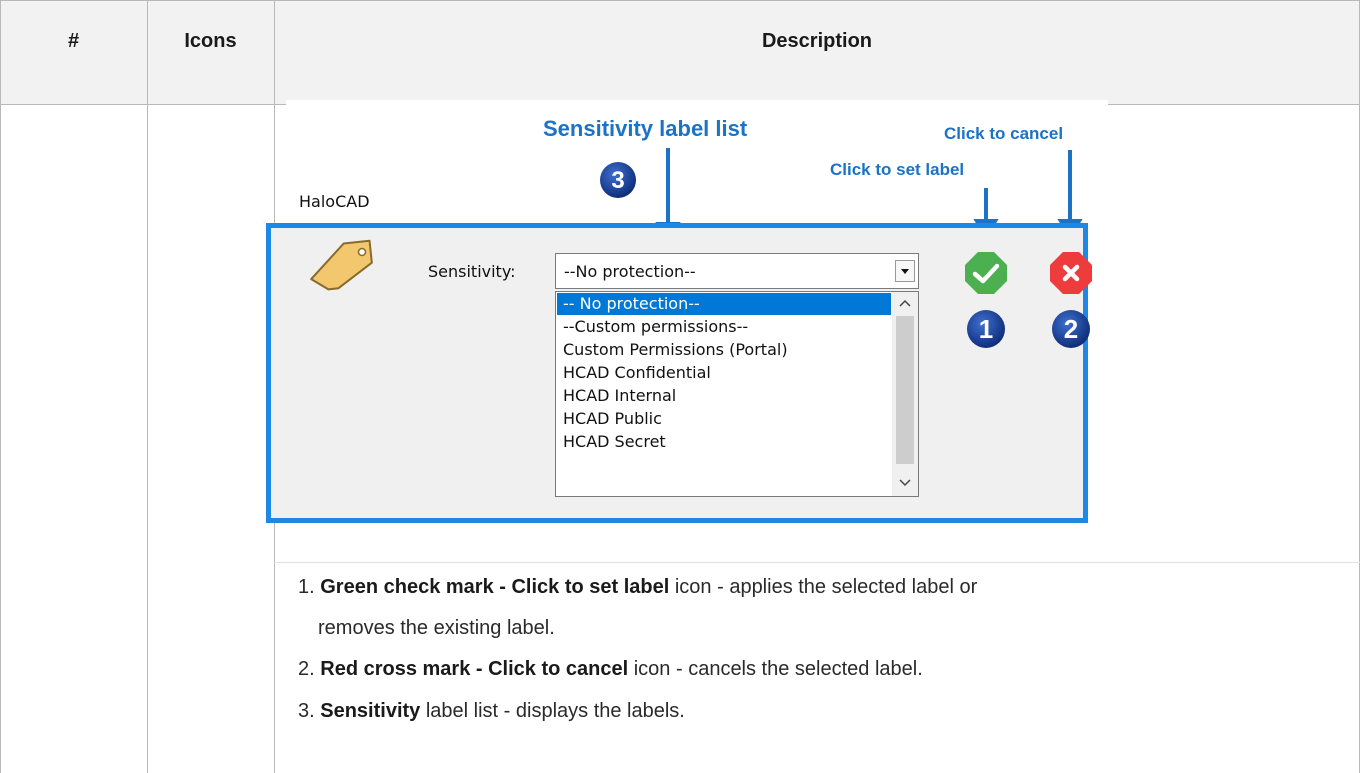 The height and width of the screenshot is (773, 1360). I want to click on list-item-hcad-internal: HCAD Internal, so click(724, 396).